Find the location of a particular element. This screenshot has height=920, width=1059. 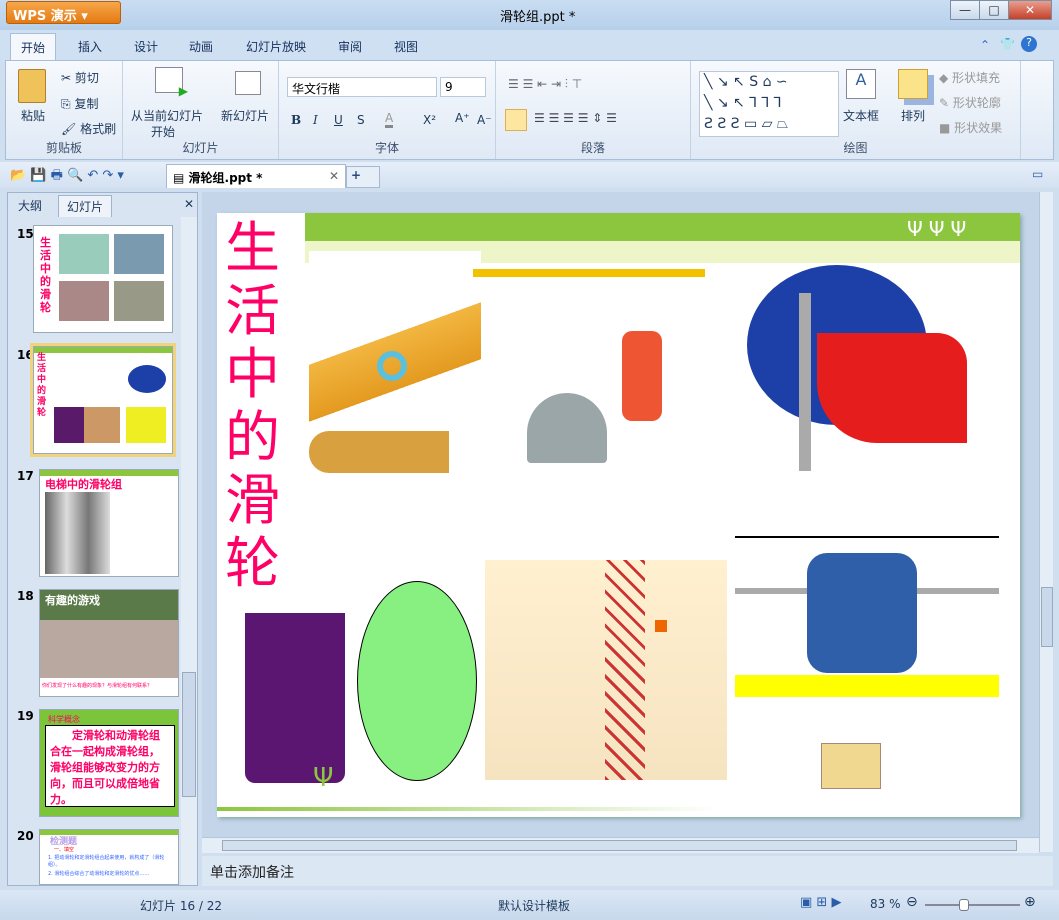

wps-menu-button: WPS 演示 ▾ is located at coordinates (63, 12).